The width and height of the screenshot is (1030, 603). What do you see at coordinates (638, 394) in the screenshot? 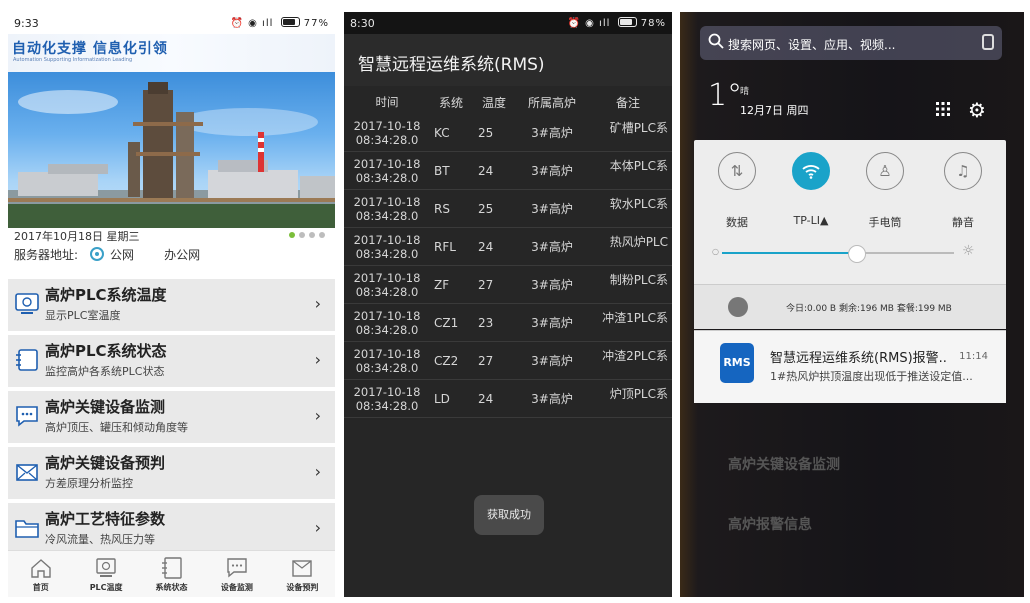
I see `cell-note: 炉顶PLC系` at bounding box center [638, 394].